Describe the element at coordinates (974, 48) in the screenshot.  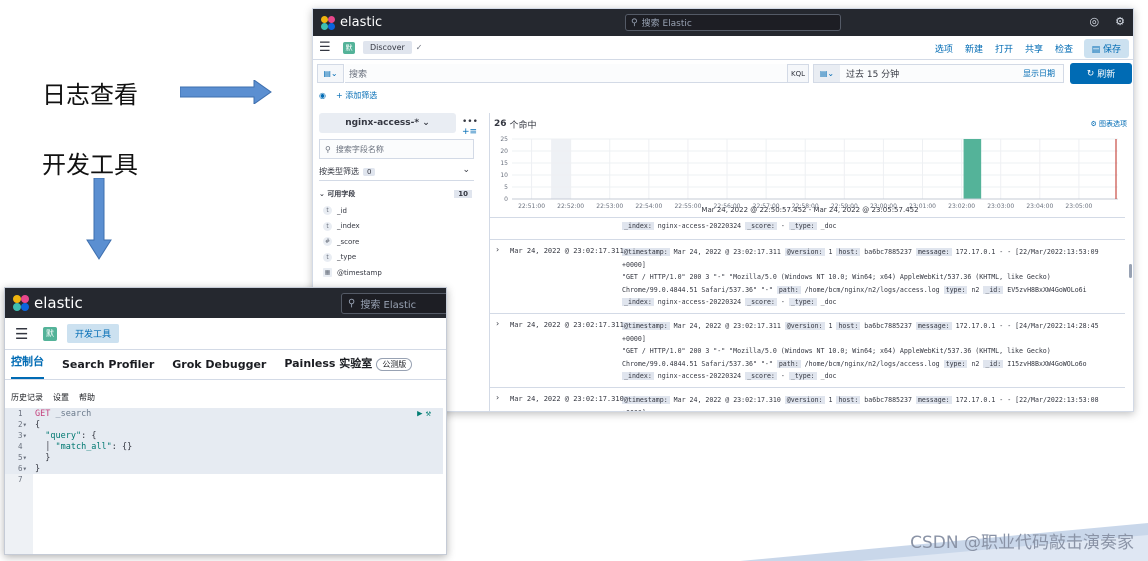
I see `nav-link-new: 新建` at that location.